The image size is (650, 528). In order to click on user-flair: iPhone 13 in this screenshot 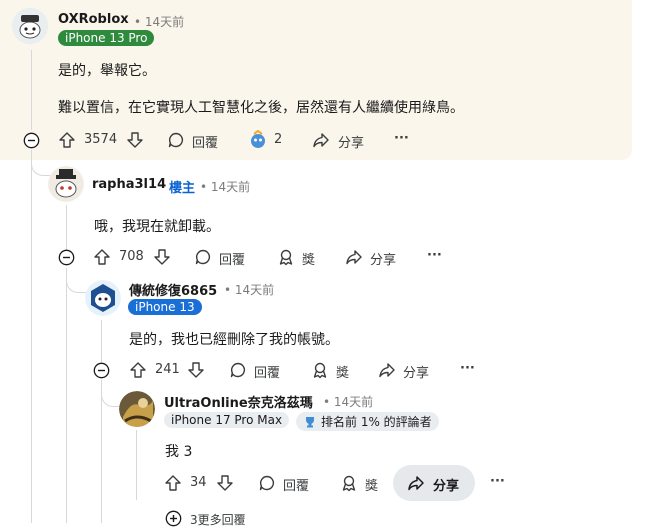, I will do `click(165, 307)`.